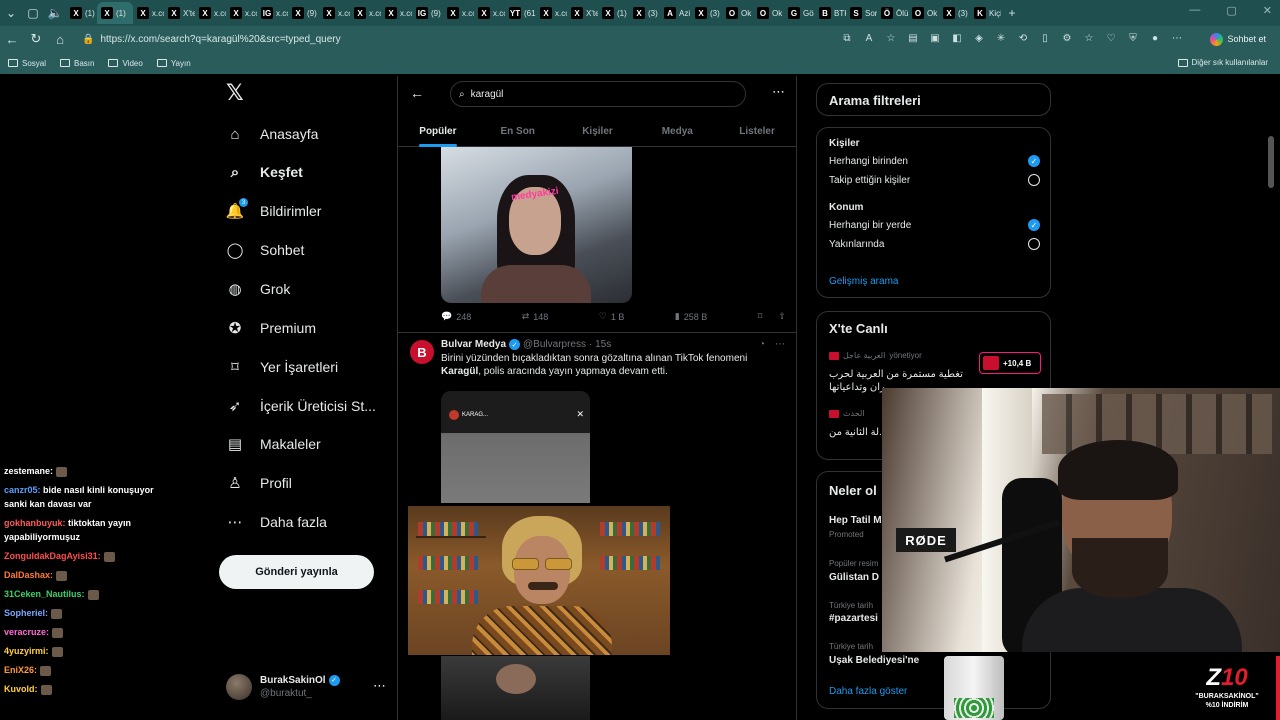 This screenshot has height=720, width=1280. I want to click on chat-username: EniX26:, so click(20, 670).